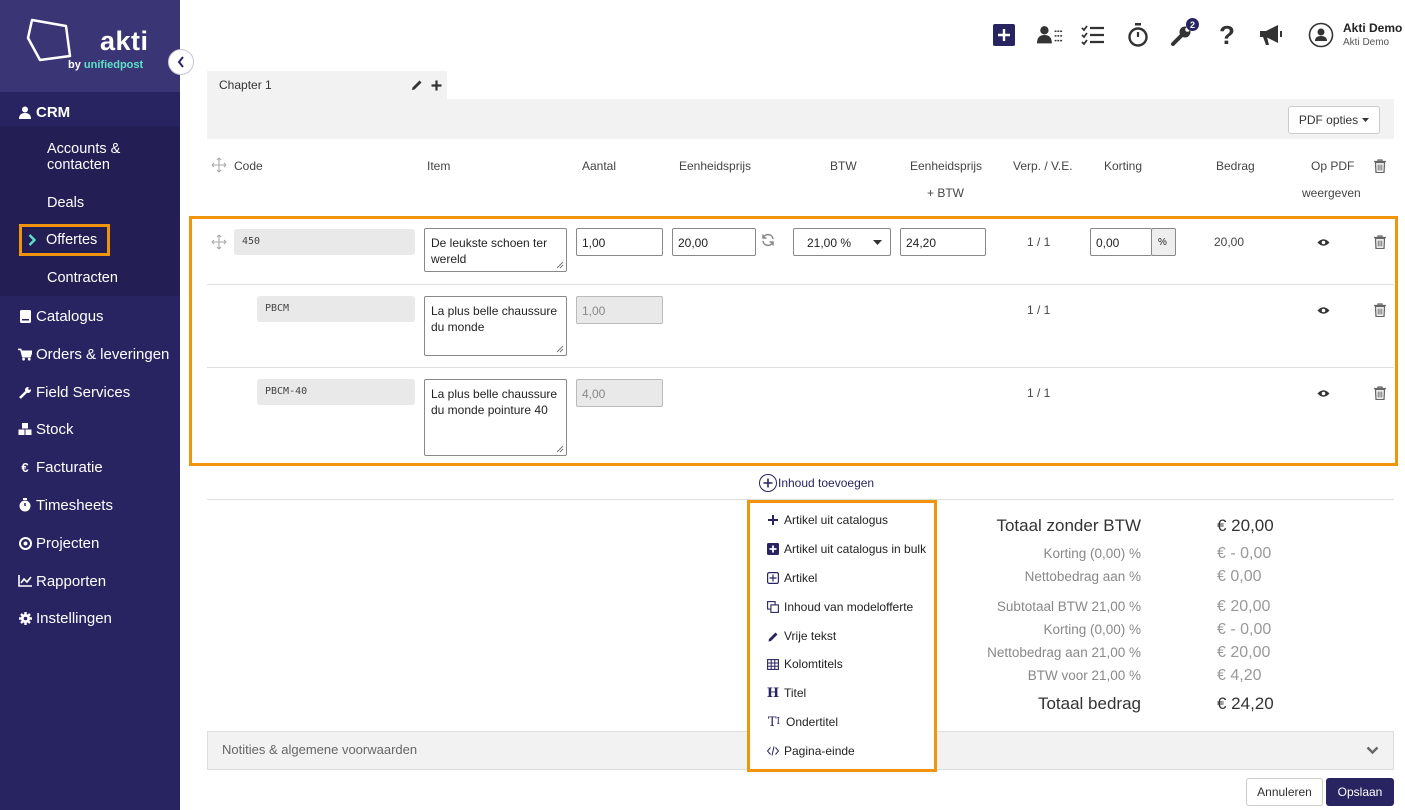  I want to click on menu-item-artikel: Artikel, so click(792, 578).